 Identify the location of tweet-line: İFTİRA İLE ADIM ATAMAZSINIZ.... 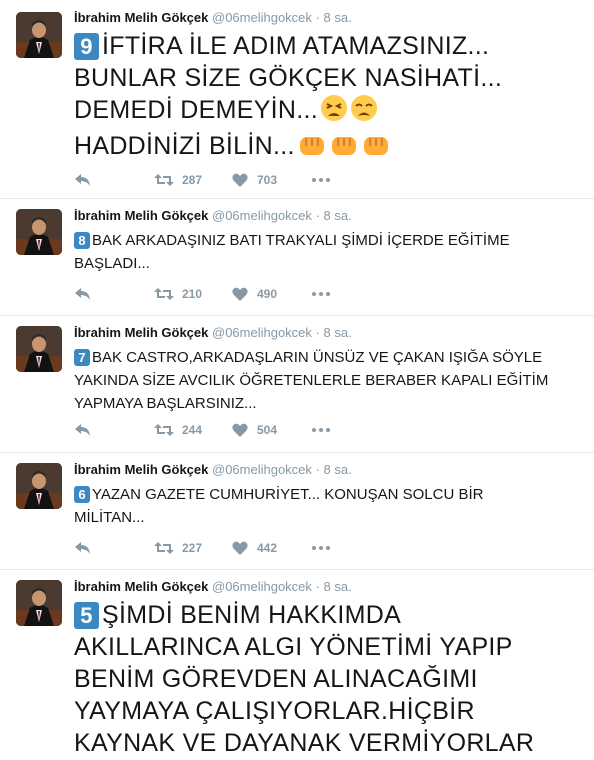
(296, 46).